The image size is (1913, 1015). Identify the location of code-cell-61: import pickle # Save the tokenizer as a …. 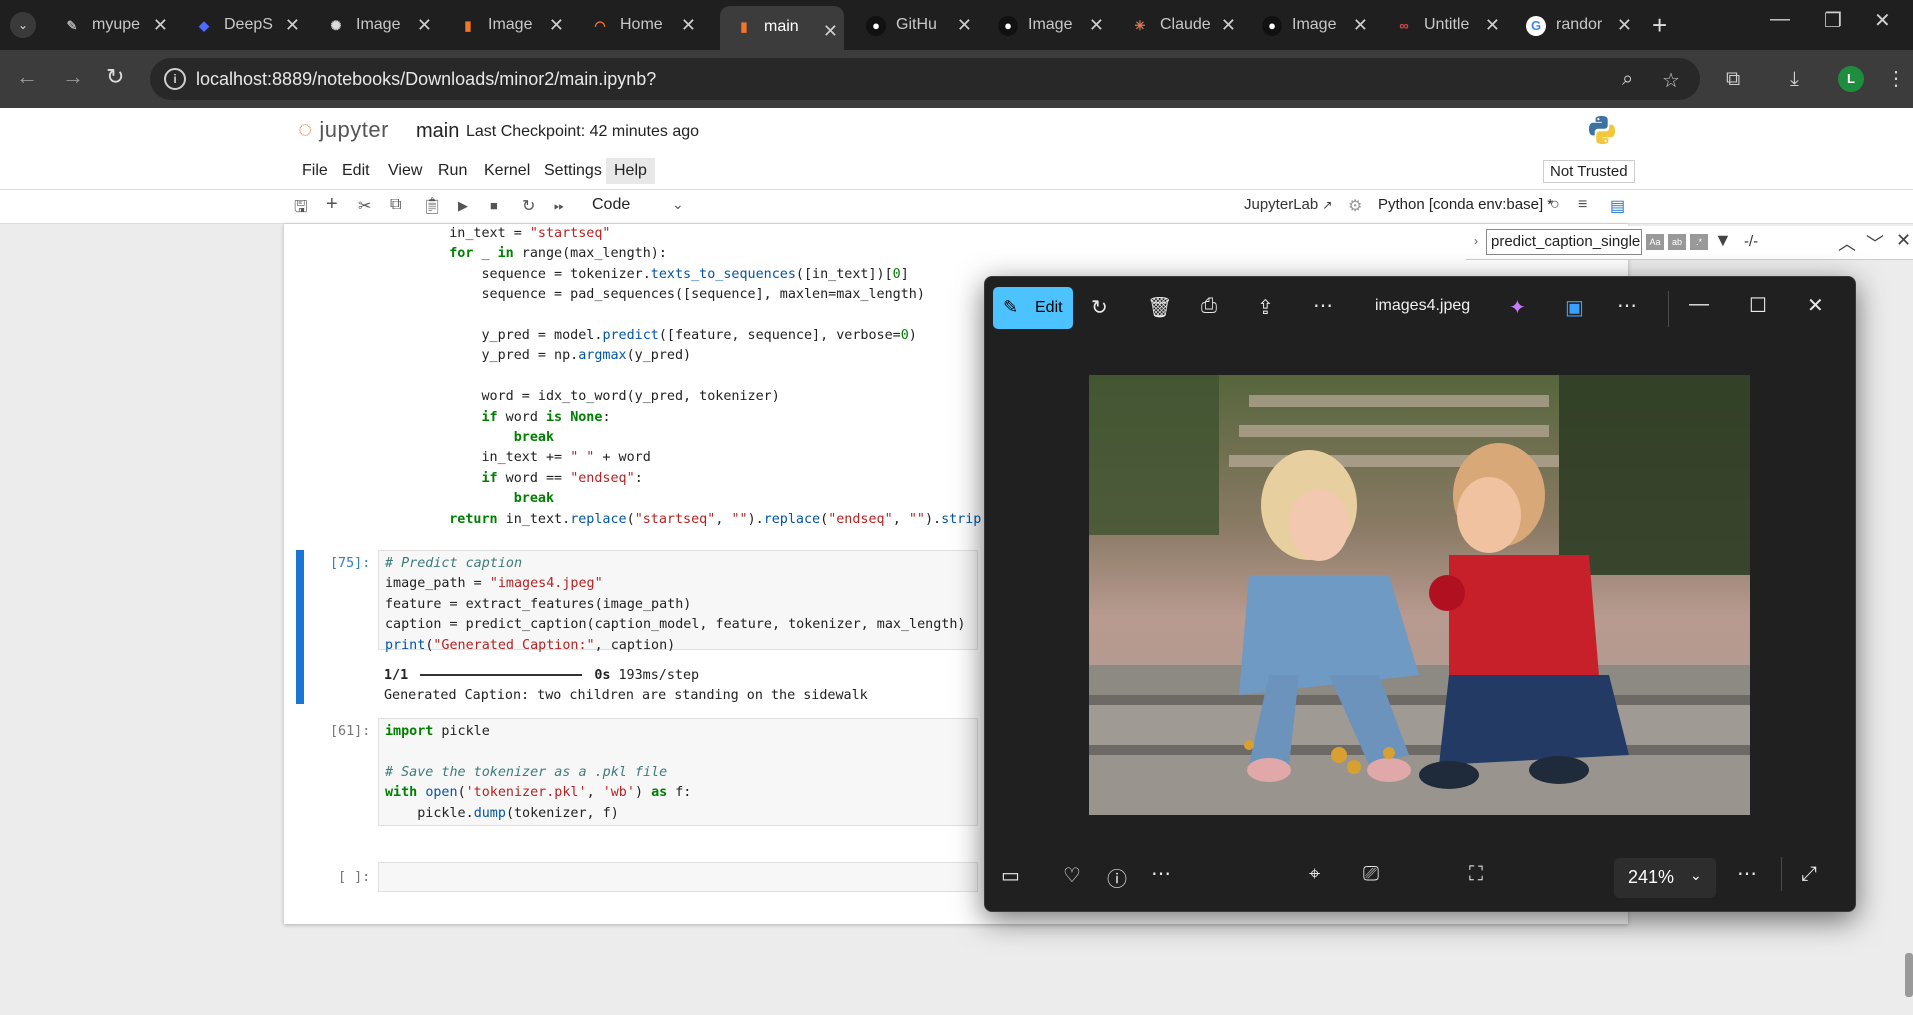
(678, 772).